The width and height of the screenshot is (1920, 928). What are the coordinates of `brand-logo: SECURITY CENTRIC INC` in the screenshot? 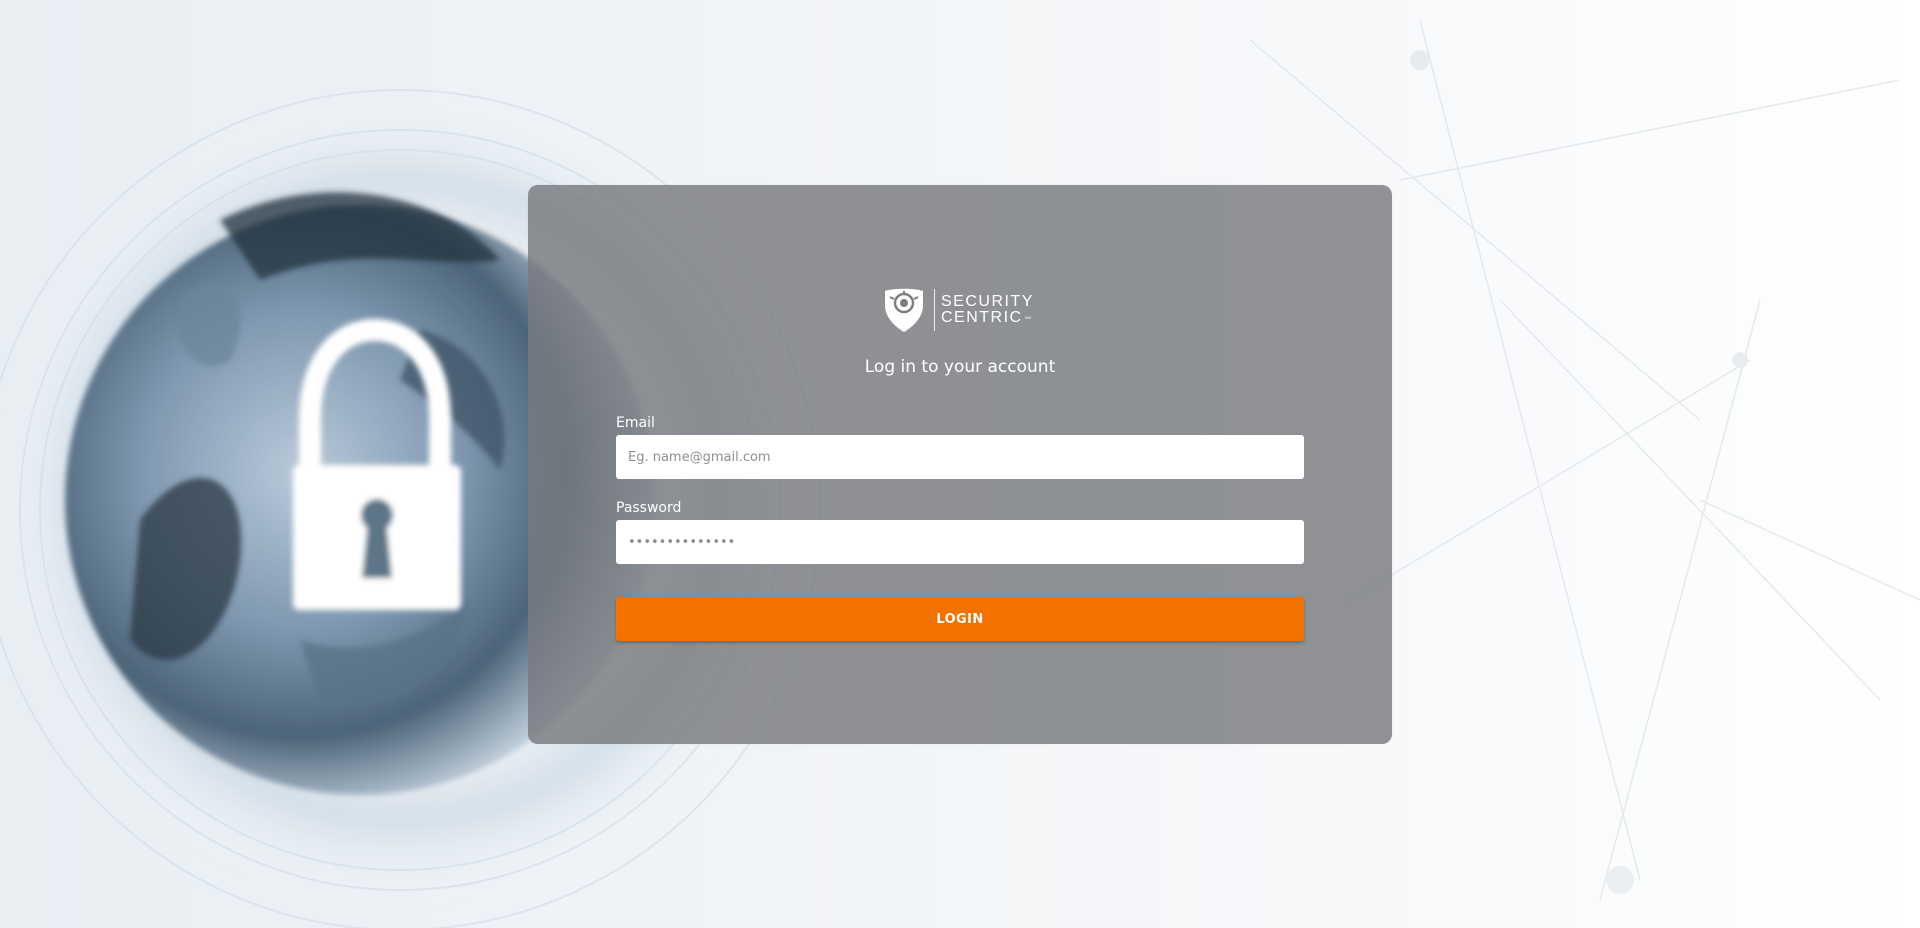 It's located at (963, 310).